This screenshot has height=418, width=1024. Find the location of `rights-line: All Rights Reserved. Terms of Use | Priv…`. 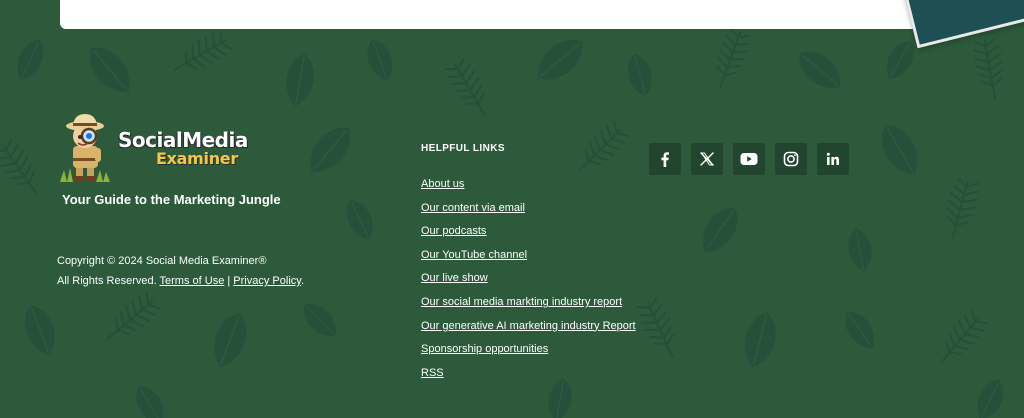

rights-line: All Rights Reserved. Terms of Use | Priv… is located at coordinates (180, 281).